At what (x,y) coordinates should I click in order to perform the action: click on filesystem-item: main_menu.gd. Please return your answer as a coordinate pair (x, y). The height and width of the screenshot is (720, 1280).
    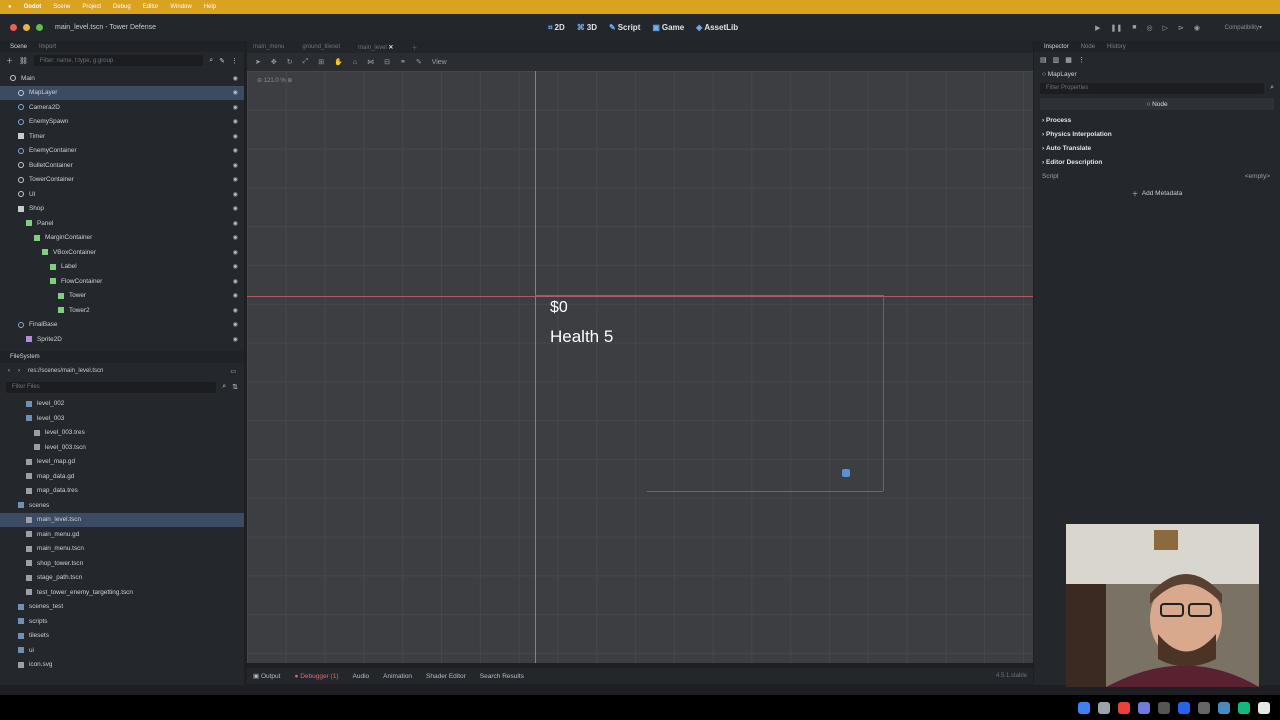
    Looking at the image, I should click on (122, 534).